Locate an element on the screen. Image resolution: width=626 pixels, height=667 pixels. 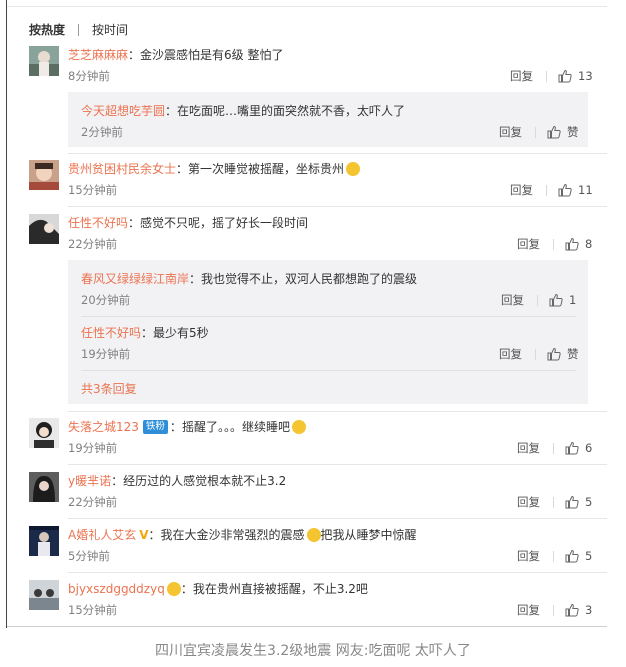
like-count: 1 is located at coordinates (572, 300).